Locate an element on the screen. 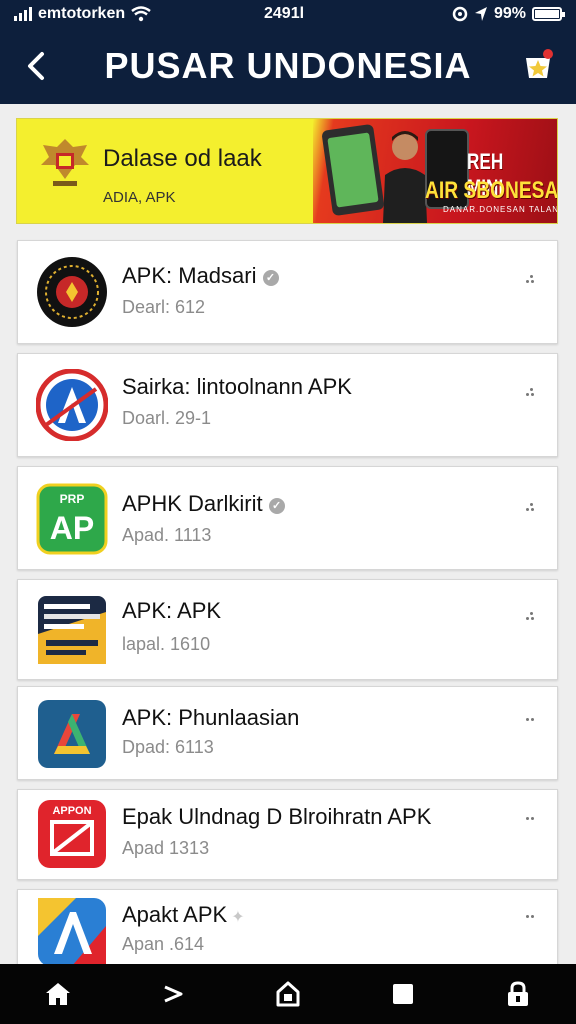 The width and height of the screenshot is (576, 1024). carrier-label: emtotorken is located at coordinates (82, 13).